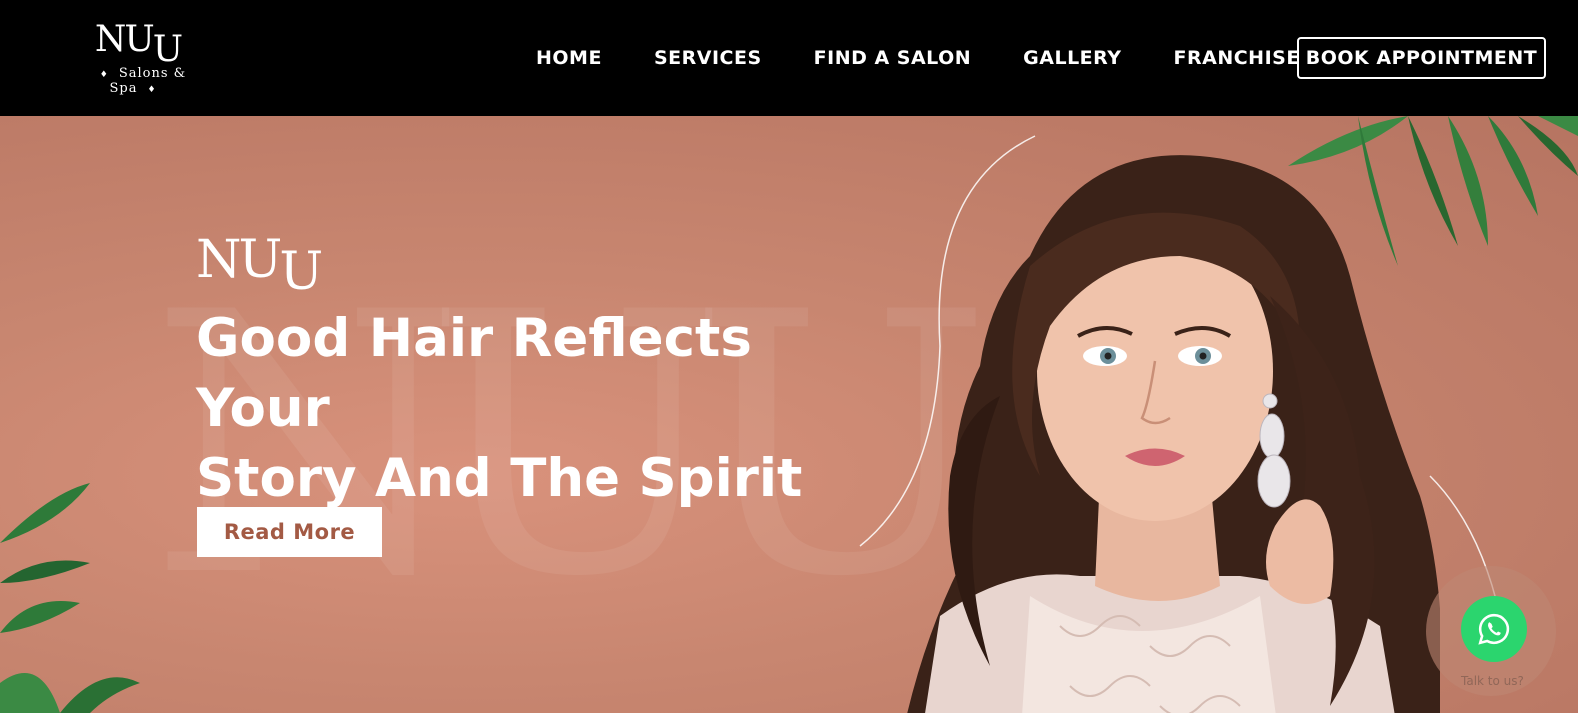  Describe the element at coordinates (1072, 58) in the screenshot. I see `nav-gallery: GALLERY` at that location.